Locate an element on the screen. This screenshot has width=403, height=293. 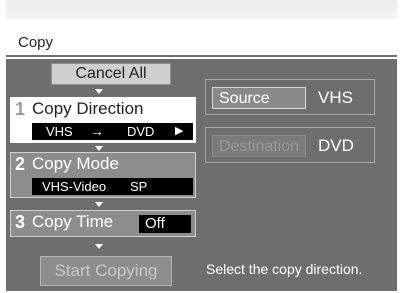
step-copy-mode: 2 Copy Mode VHS-Video SP is located at coordinates (103, 175).